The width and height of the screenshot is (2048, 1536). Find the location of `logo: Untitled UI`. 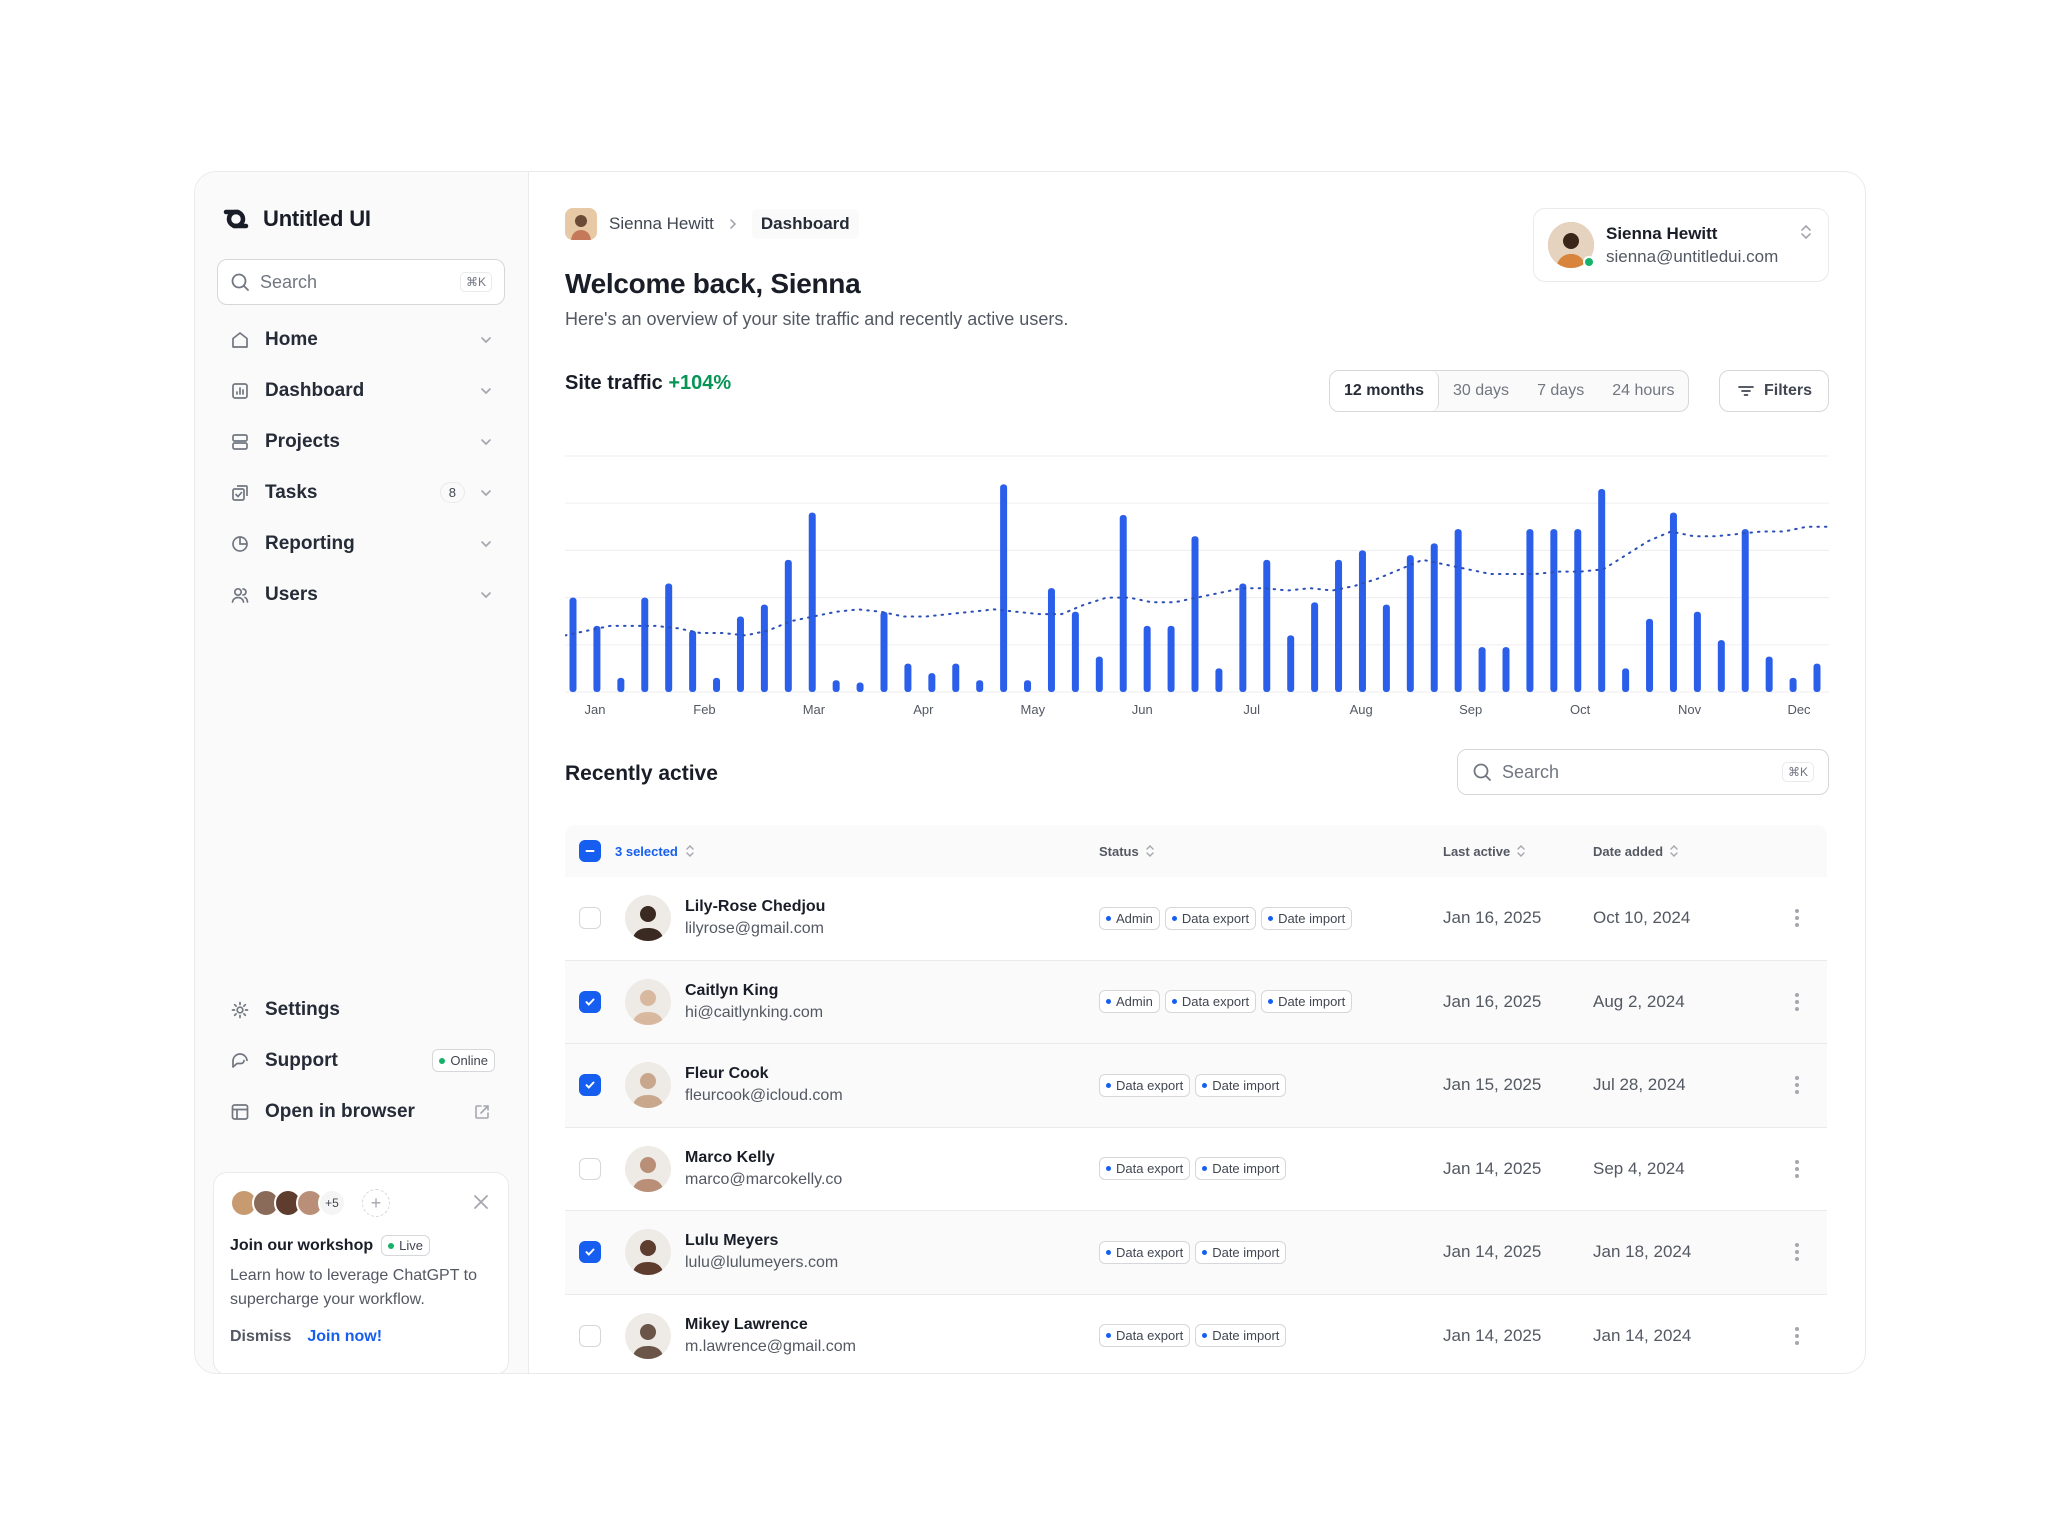

logo: Untitled UI is located at coordinates (294, 219).